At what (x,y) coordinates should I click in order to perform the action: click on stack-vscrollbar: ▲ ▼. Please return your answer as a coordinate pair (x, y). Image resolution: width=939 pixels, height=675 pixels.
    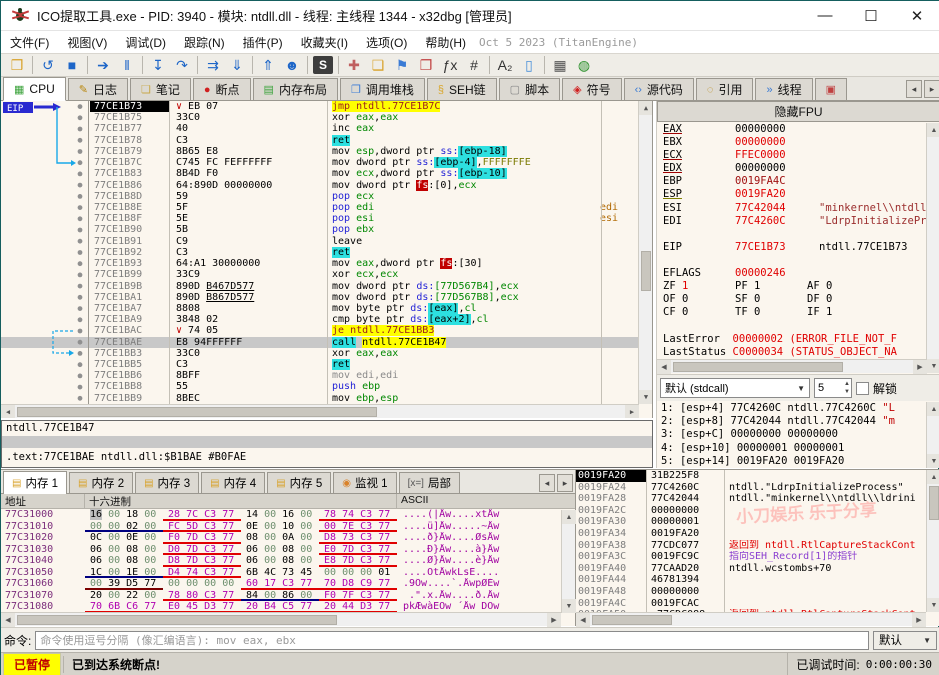
    Looking at the image, I should click on (932, 541).